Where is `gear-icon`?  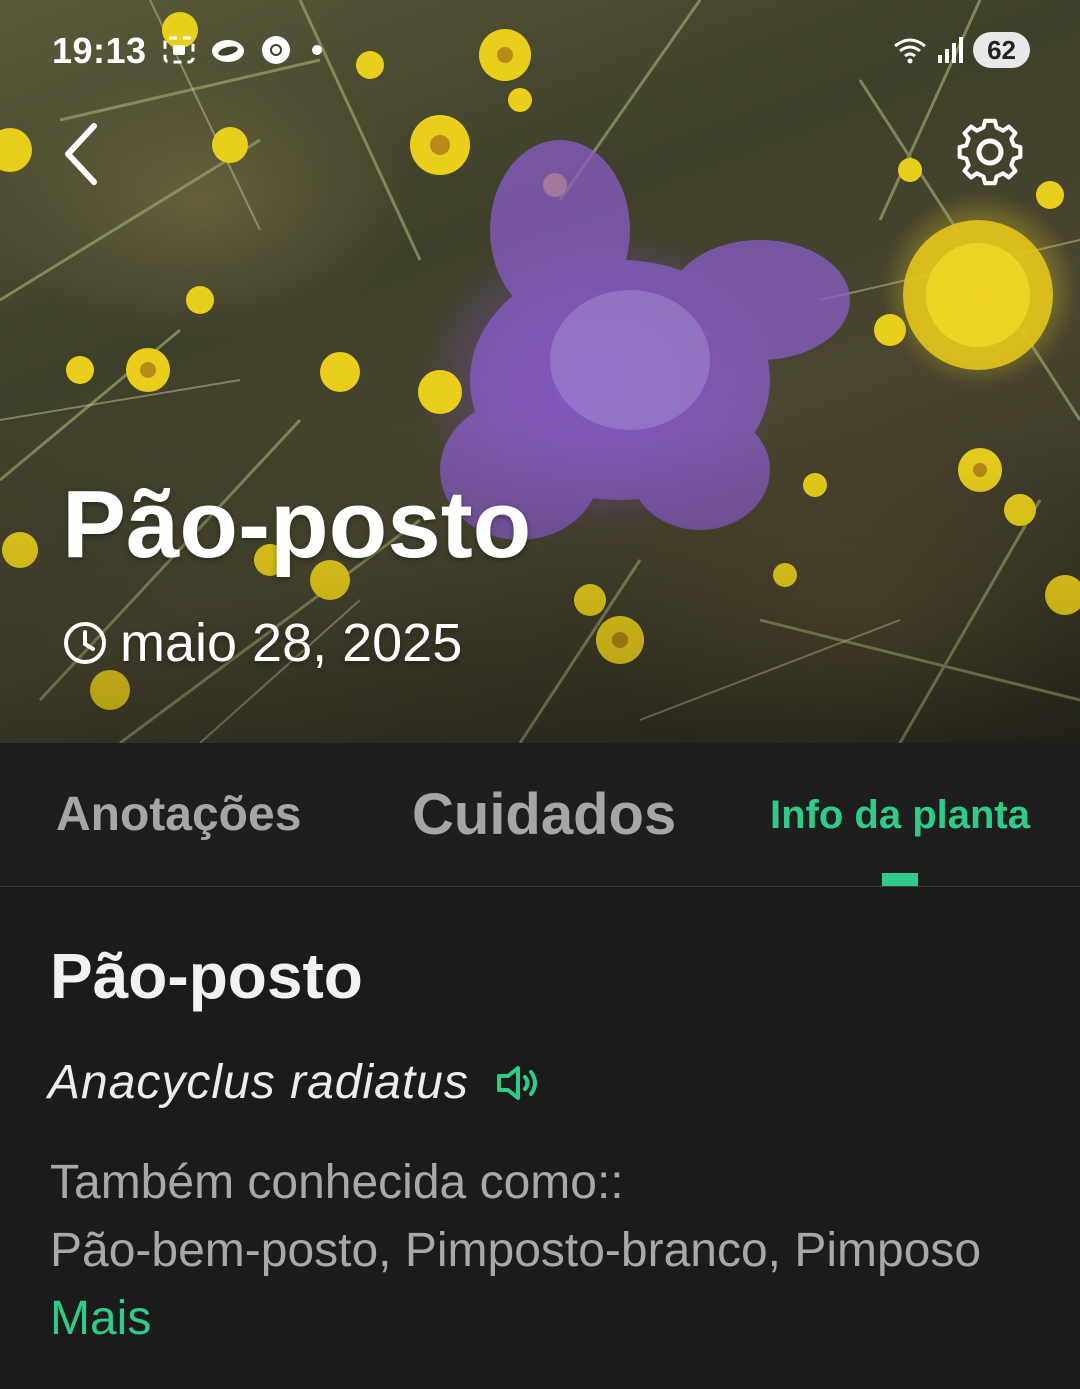 gear-icon is located at coordinates (990, 152).